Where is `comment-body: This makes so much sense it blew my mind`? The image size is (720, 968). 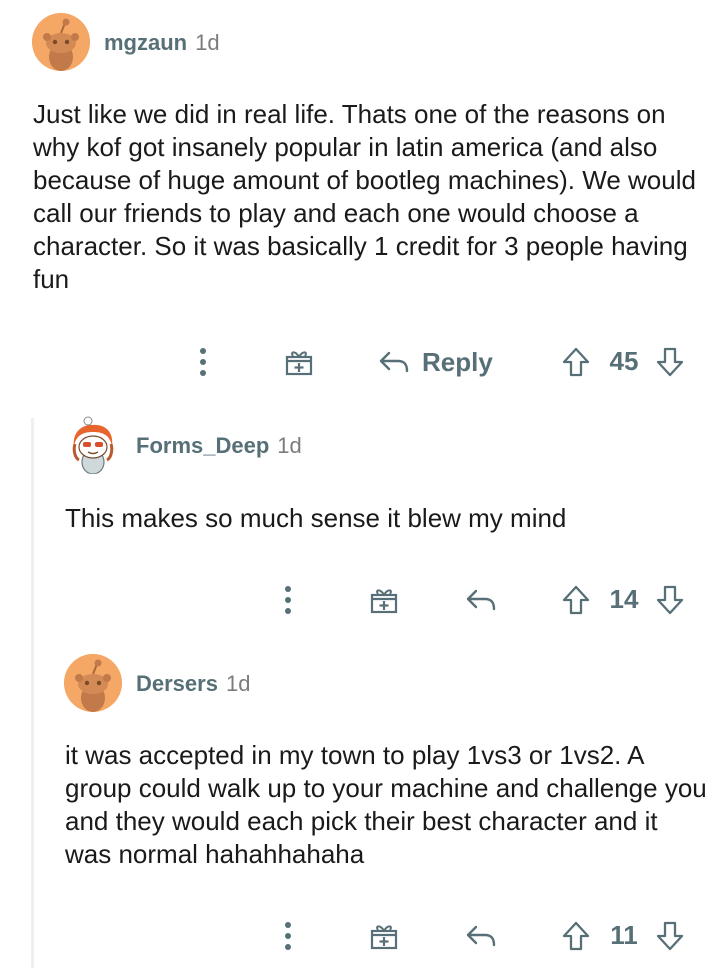
comment-body: This makes so much sense it blew my mind is located at coordinates (316, 518).